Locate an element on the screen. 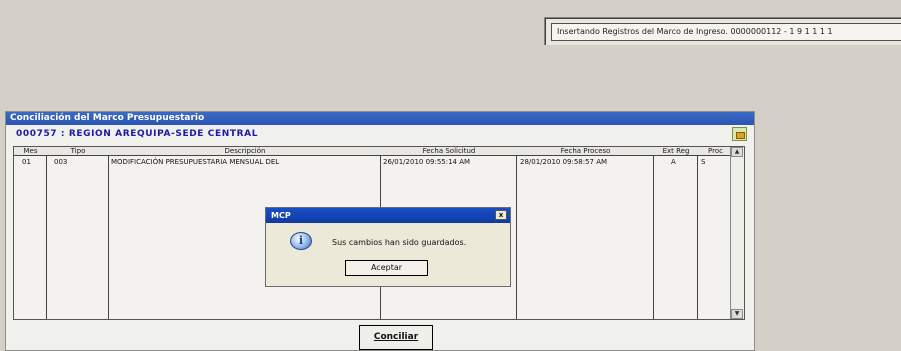 The width and height of the screenshot is (901, 351). export-icon is located at coordinates (739, 134).